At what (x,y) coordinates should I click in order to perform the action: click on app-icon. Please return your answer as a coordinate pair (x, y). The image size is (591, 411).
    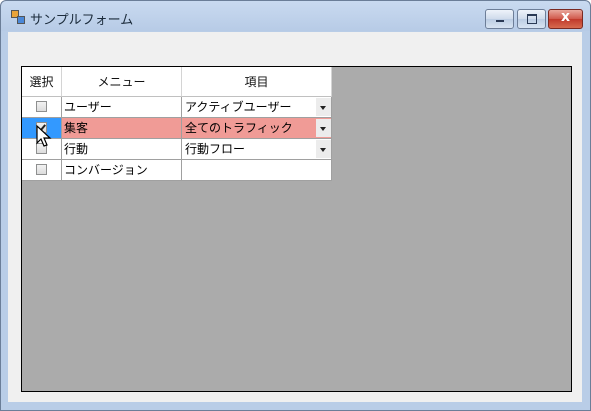
    Looking at the image, I should click on (18, 17).